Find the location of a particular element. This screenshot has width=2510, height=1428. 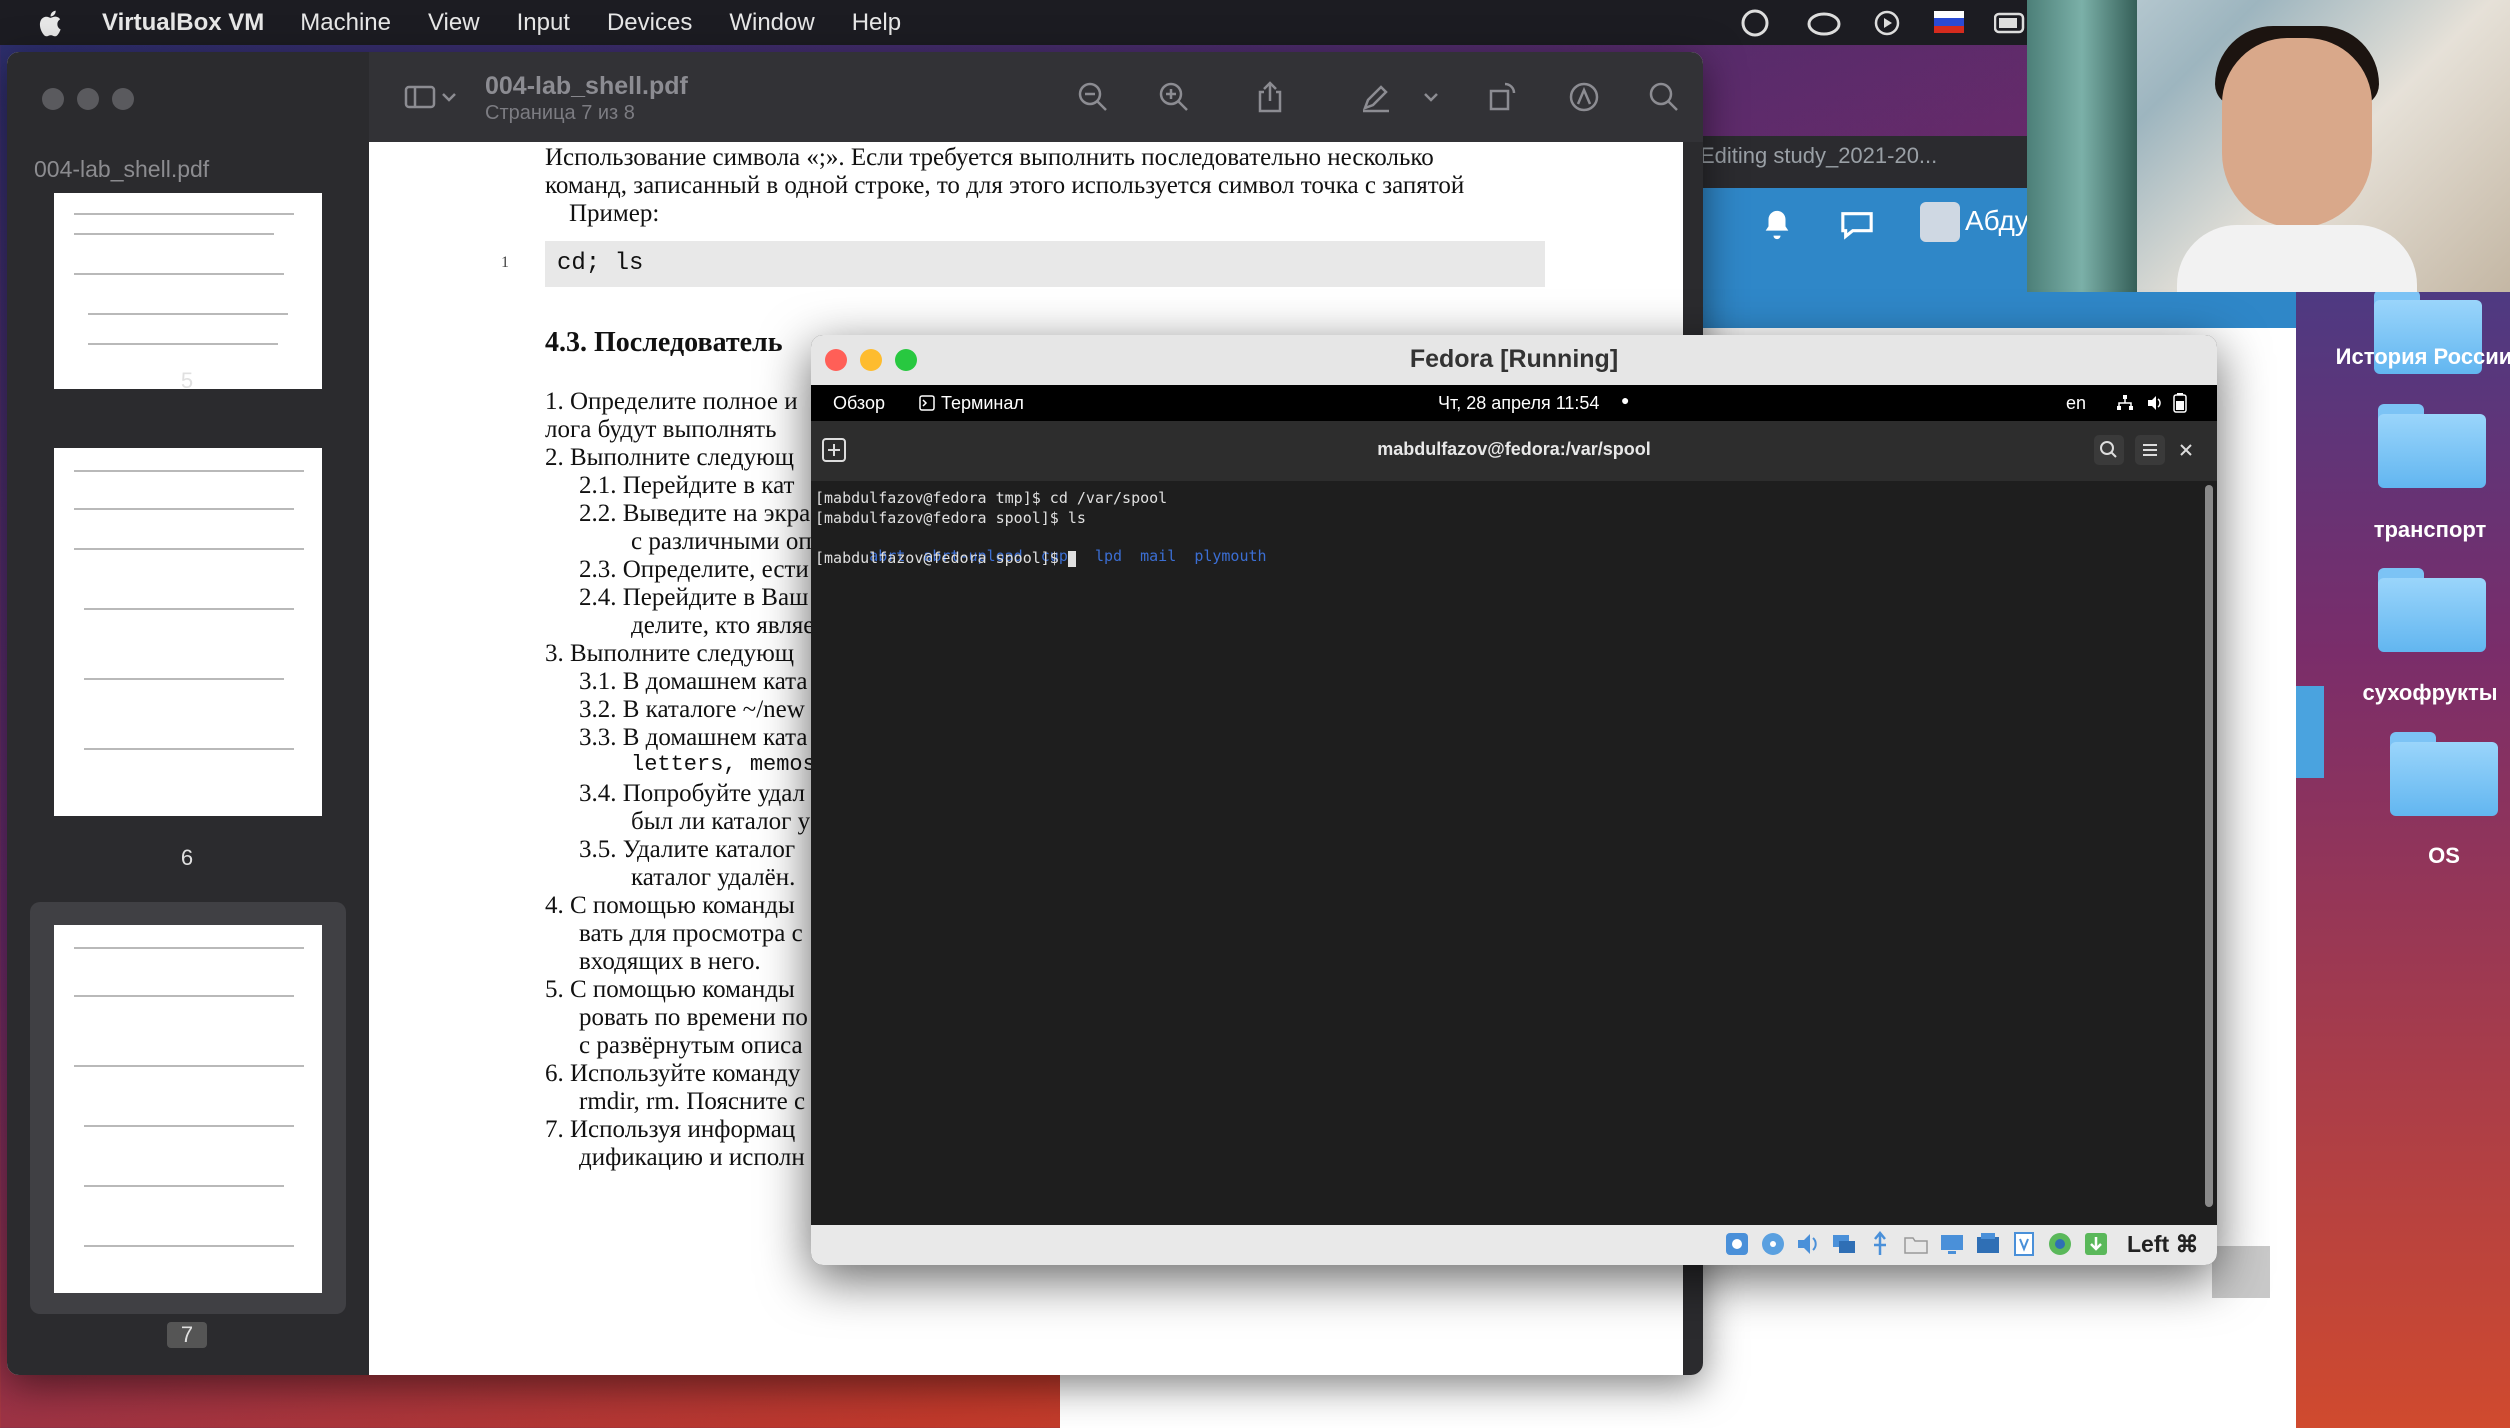

bell-icon is located at coordinates (1777, 225).